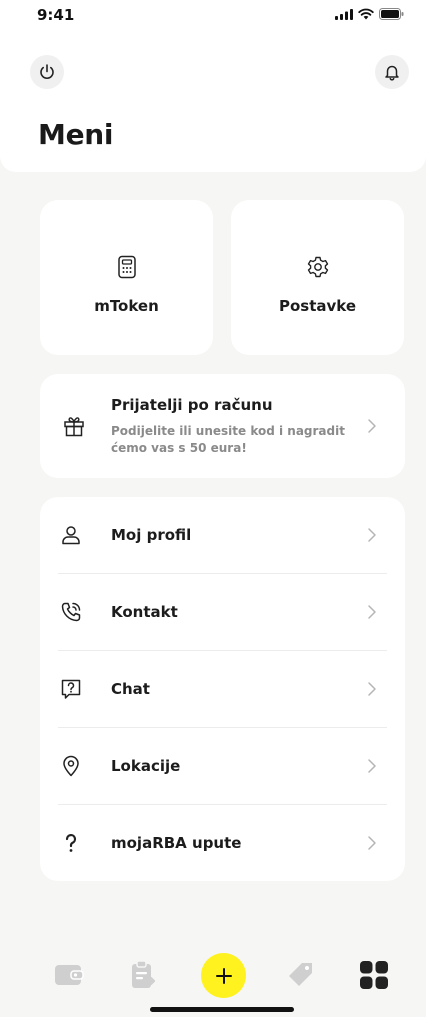 The height and width of the screenshot is (1017, 426). I want to click on clipboard-icon, so click(144, 974).